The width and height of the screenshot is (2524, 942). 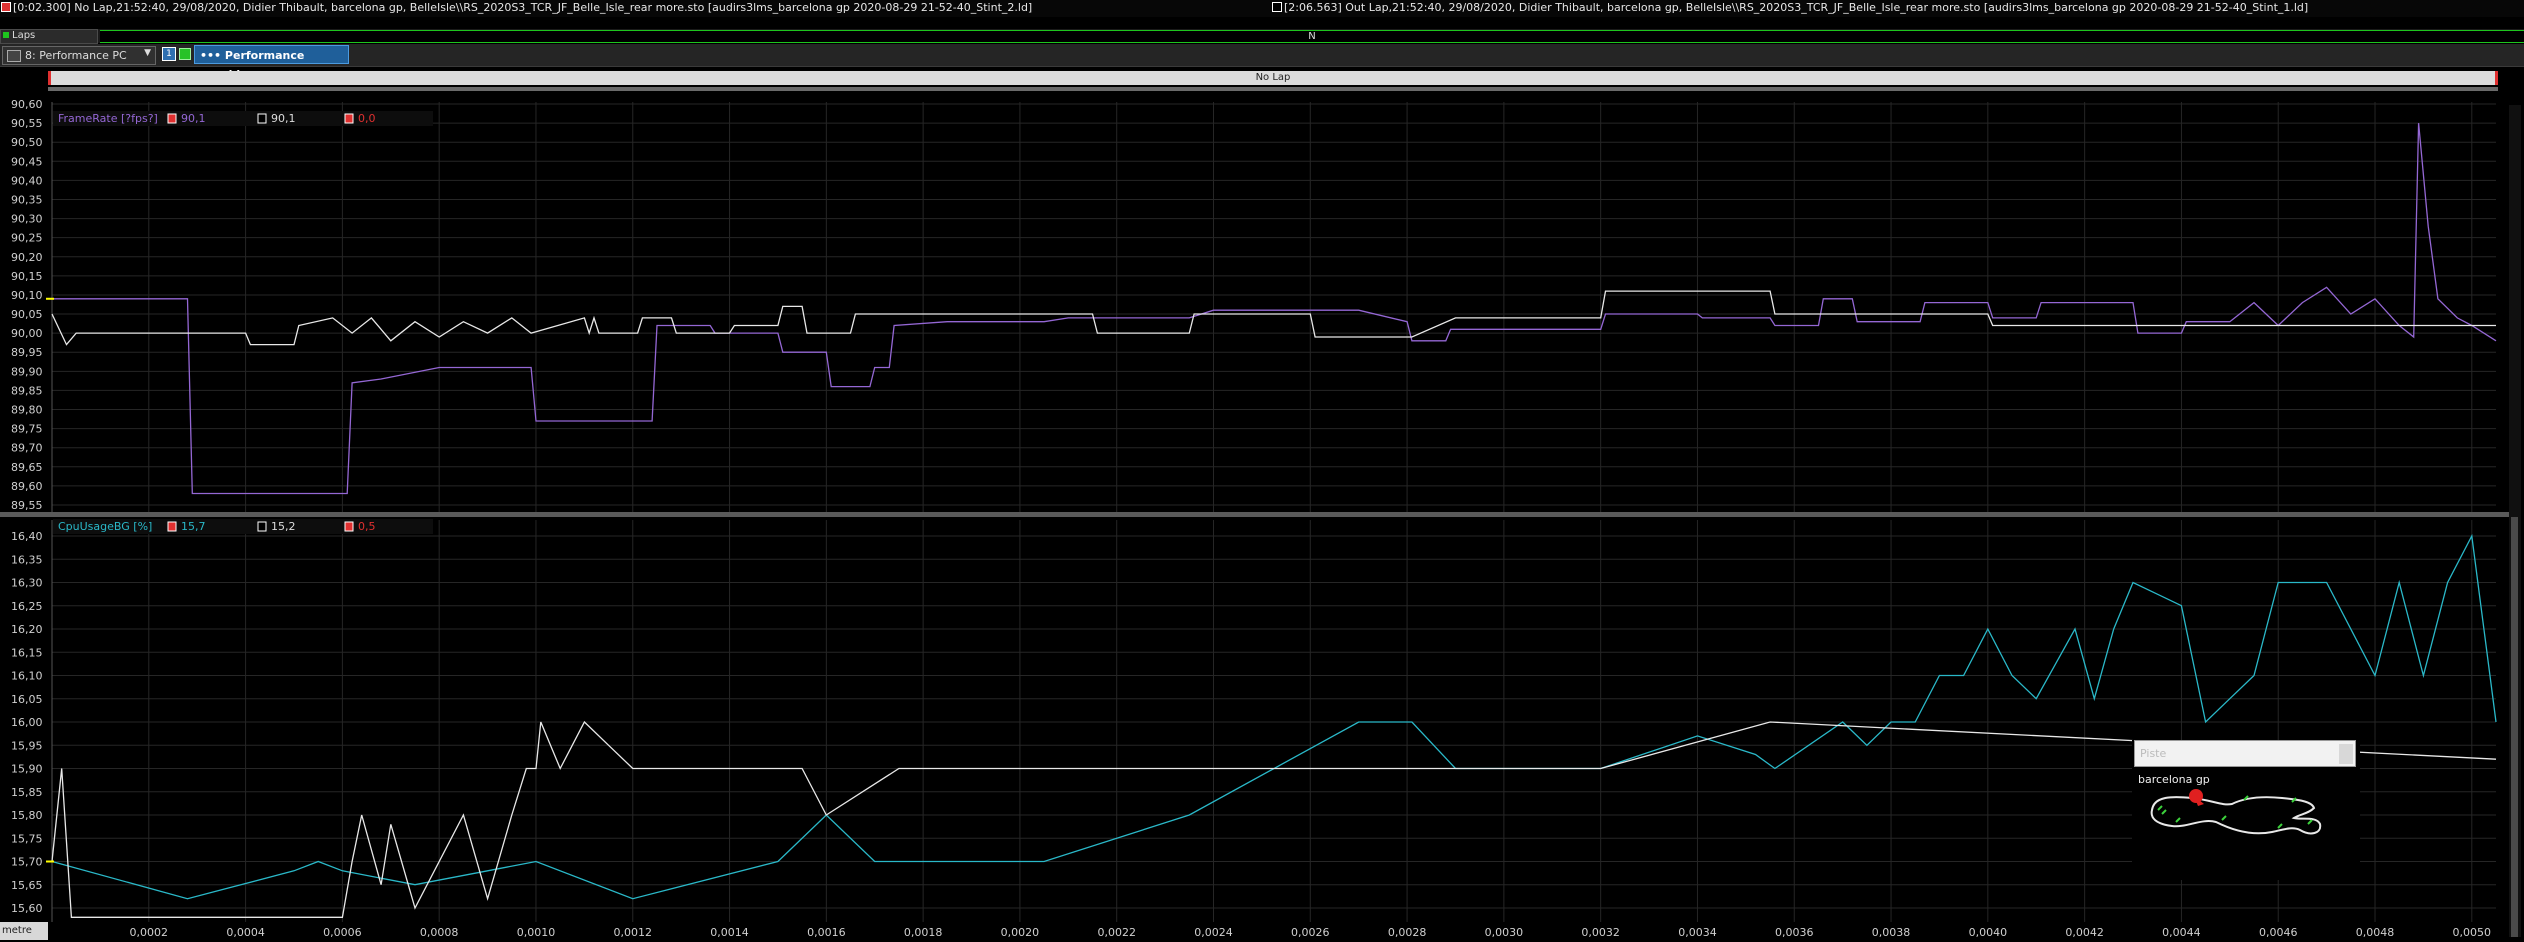 What do you see at coordinates (6, 35) in the screenshot?
I see `laps-green-icon` at bounding box center [6, 35].